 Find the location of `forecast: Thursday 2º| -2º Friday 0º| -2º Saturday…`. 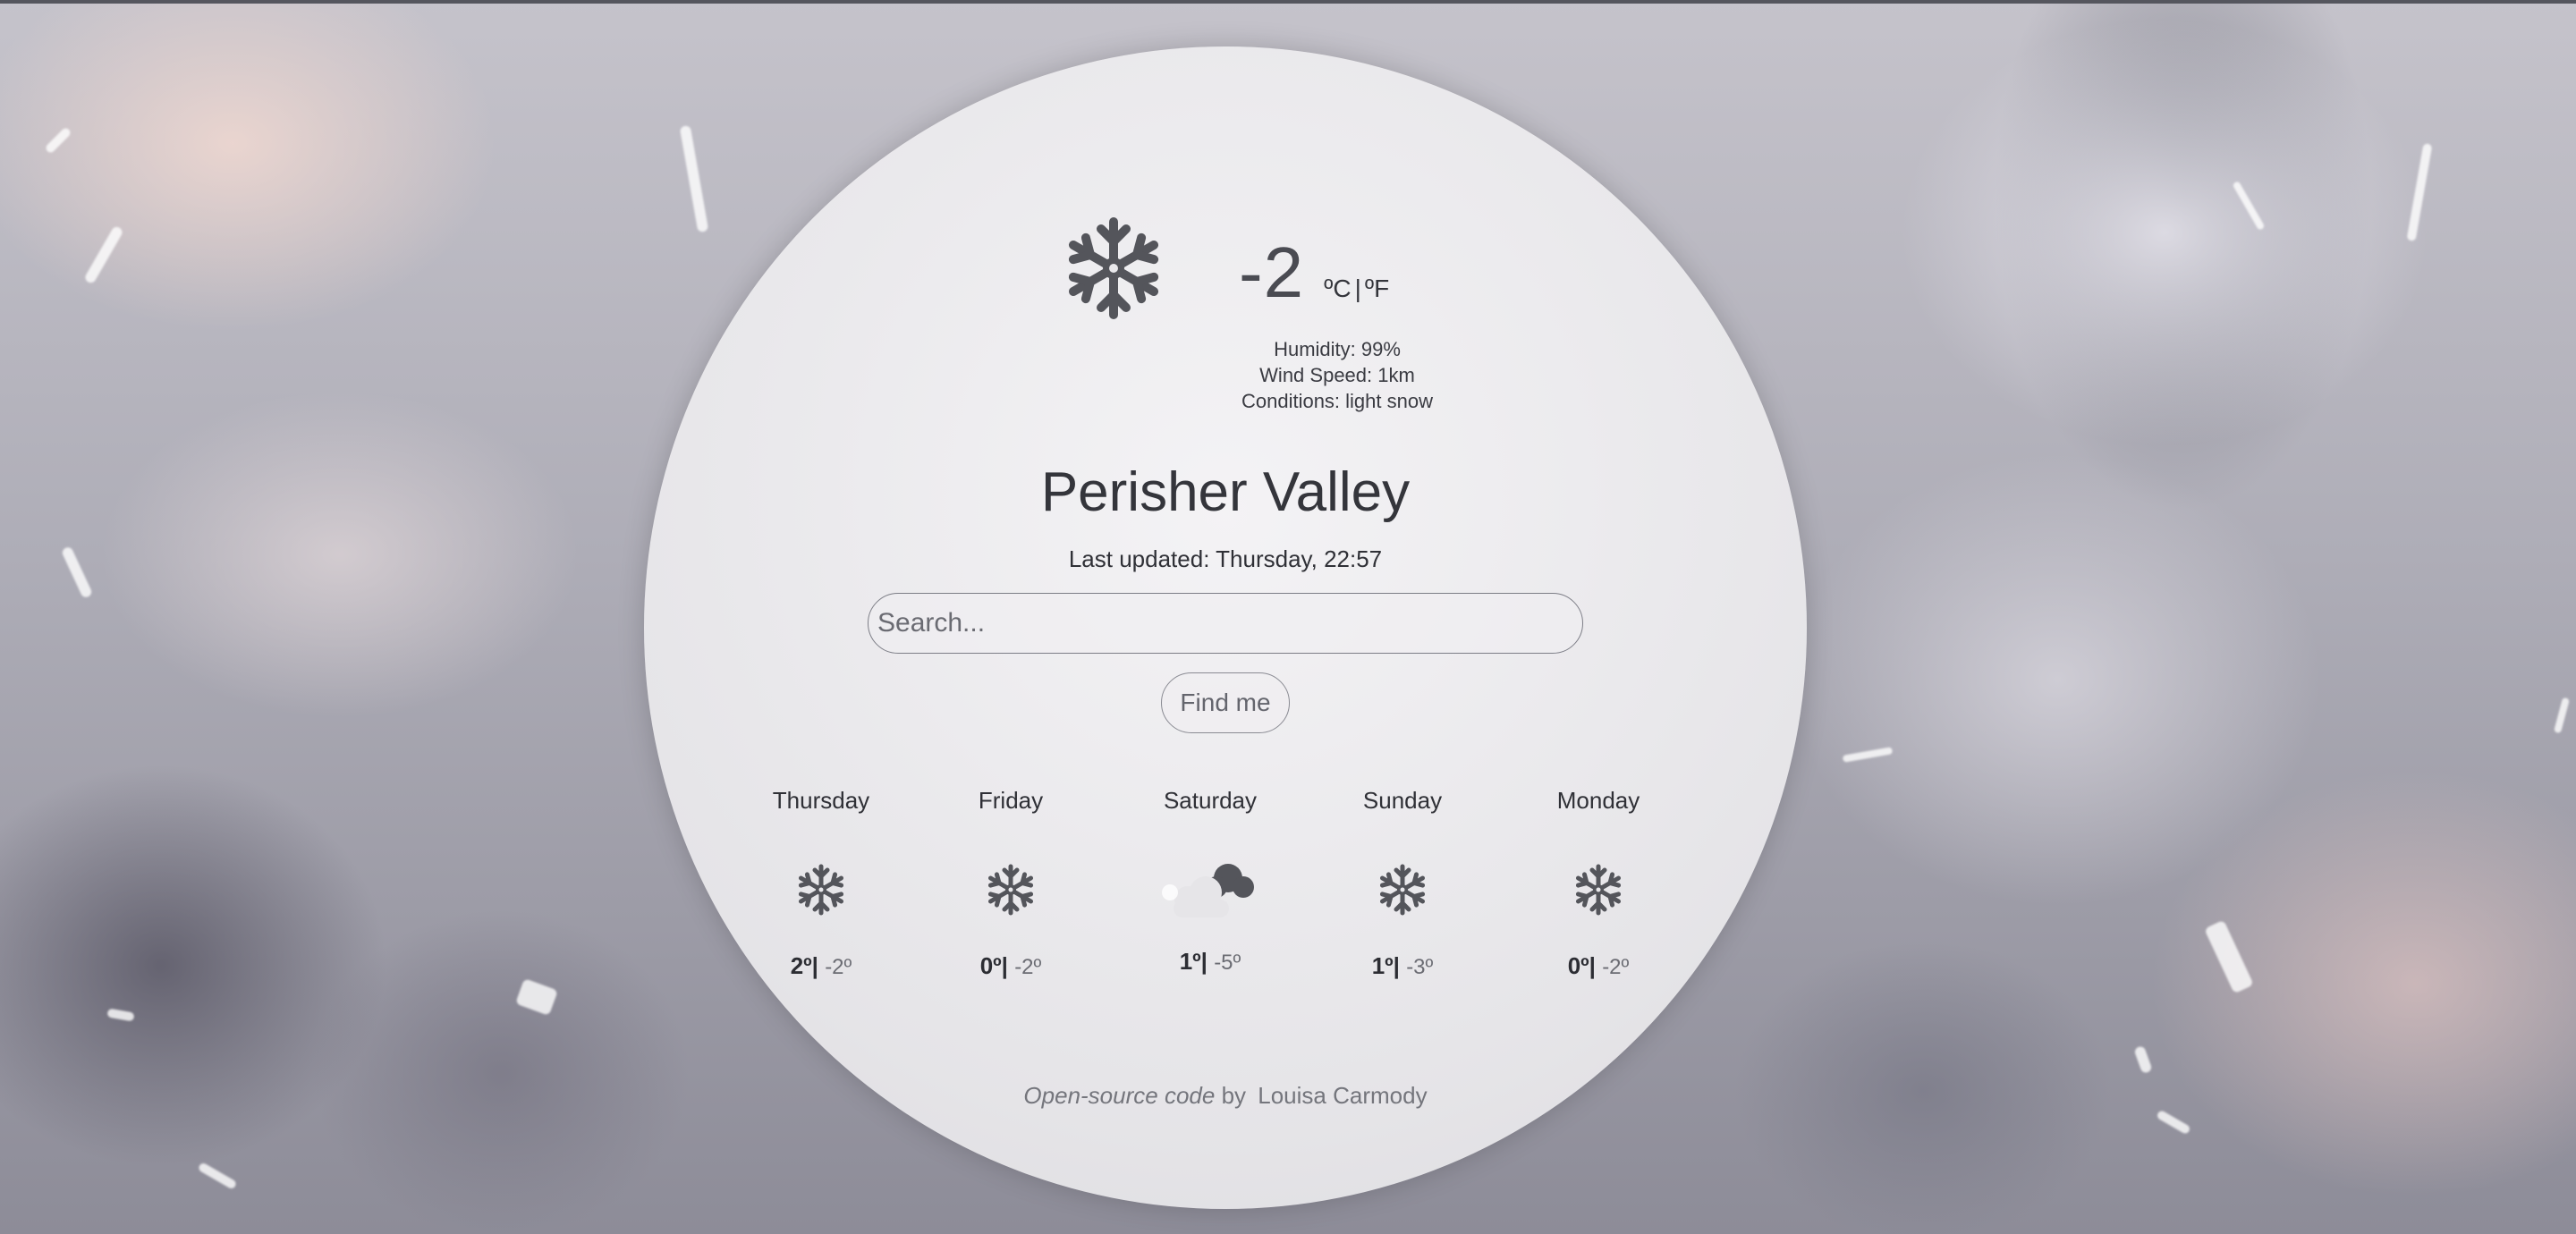

forecast: Thursday 2º| -2º Friday 0º| -2º Saturday… is located at coordinates (1220, 890).